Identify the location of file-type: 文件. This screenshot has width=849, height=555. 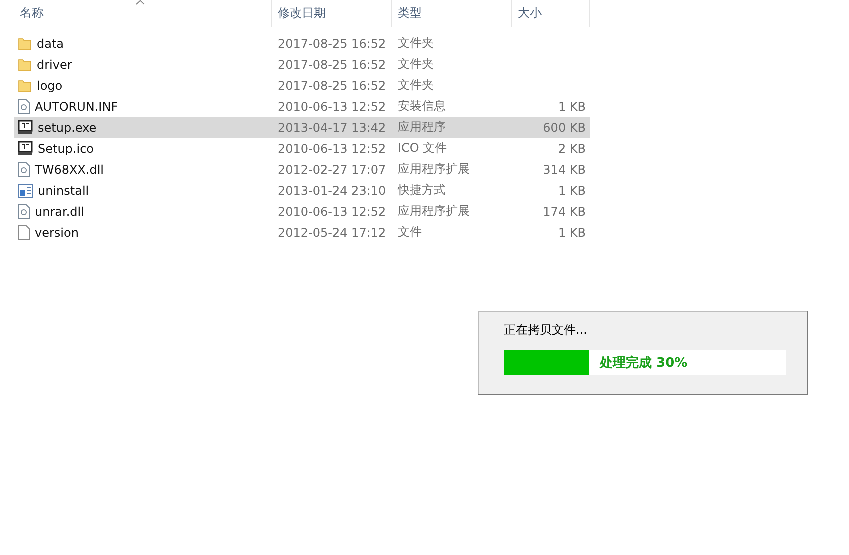
(410, 232).